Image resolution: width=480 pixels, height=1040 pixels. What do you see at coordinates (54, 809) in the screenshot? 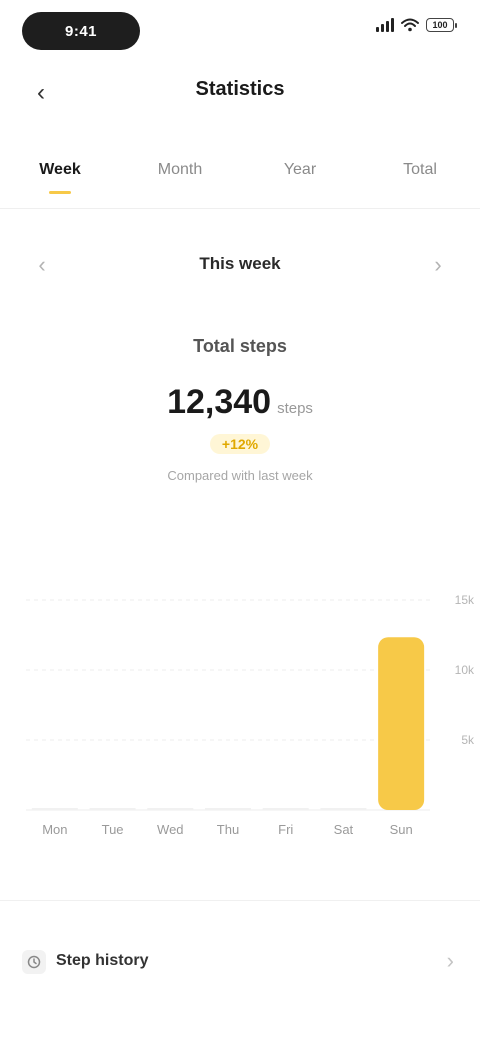
I see `bar-mon` at bounding box center [54, 809].